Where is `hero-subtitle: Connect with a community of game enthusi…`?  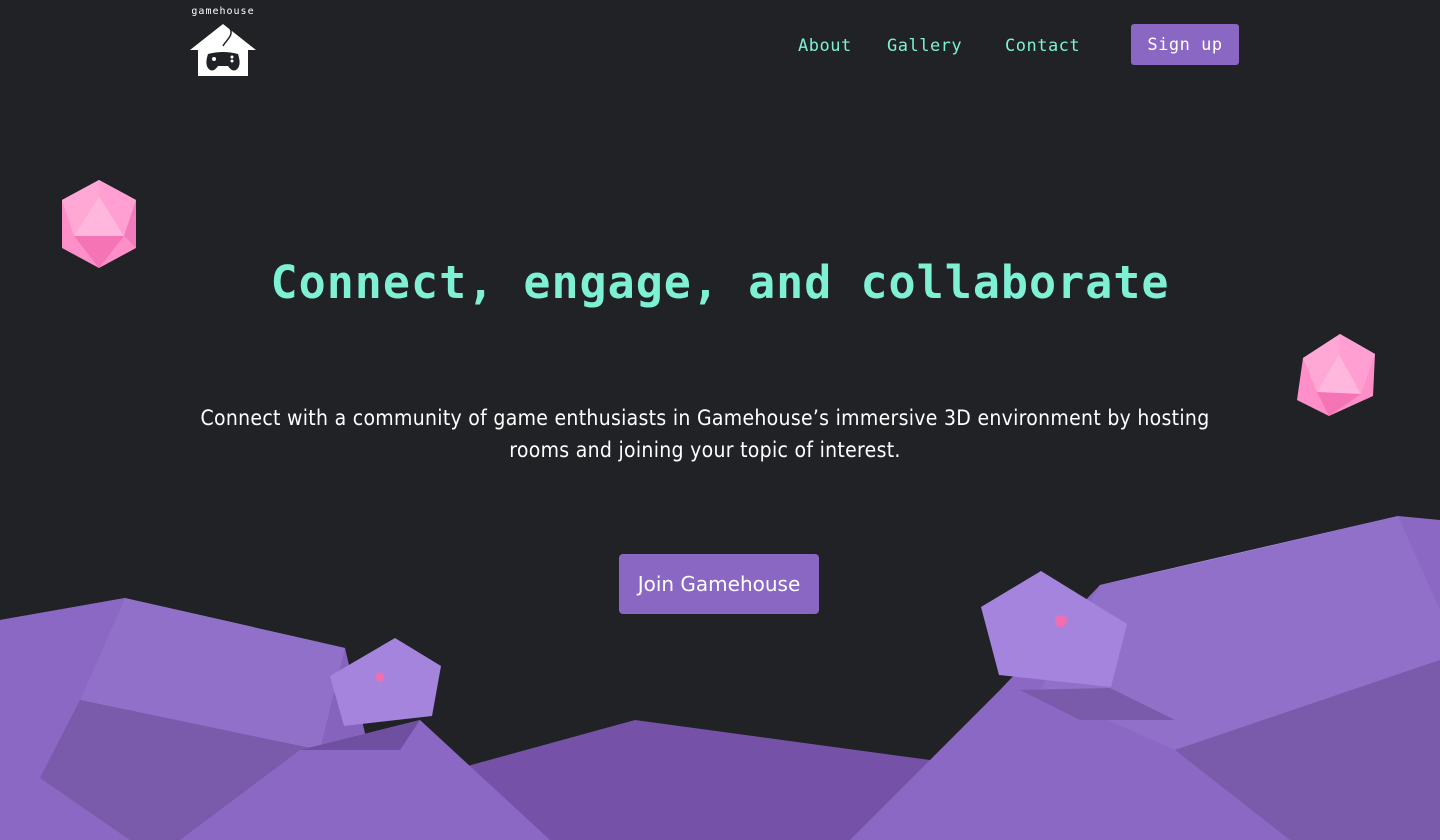
hero-subtitle: Connect with a community of game enthusi… is located at coordinates (705, 434).